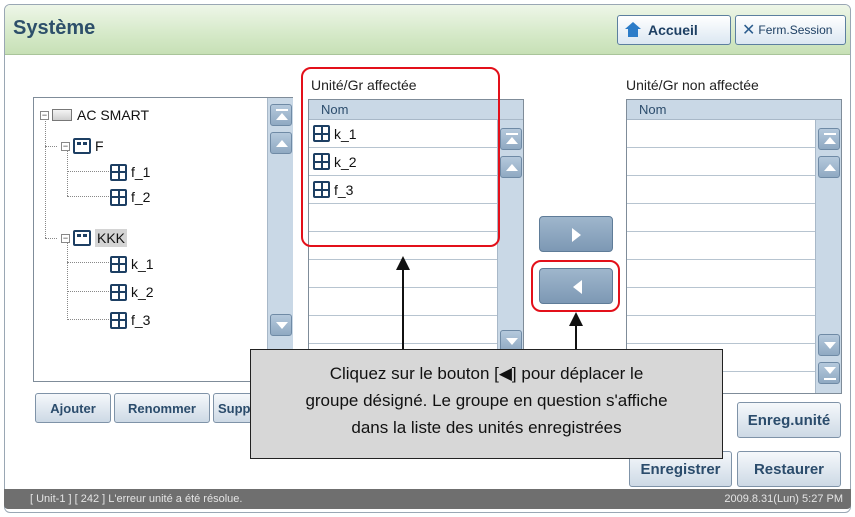 This screenshot has height=517, width=855. What do you see at coordinates (427, 30) in the screenshot?
I see `title-bar: Système Accueil ✕ Ferm.Session` at bounding box center [427, 30].